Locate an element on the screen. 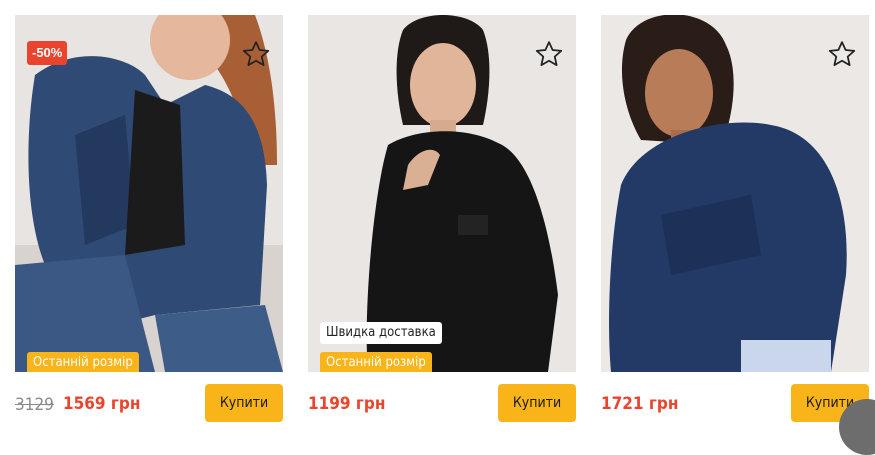 The height and width of the screenshot is (455, 875). price: 1721 грн is located at coordinates (640, 404).